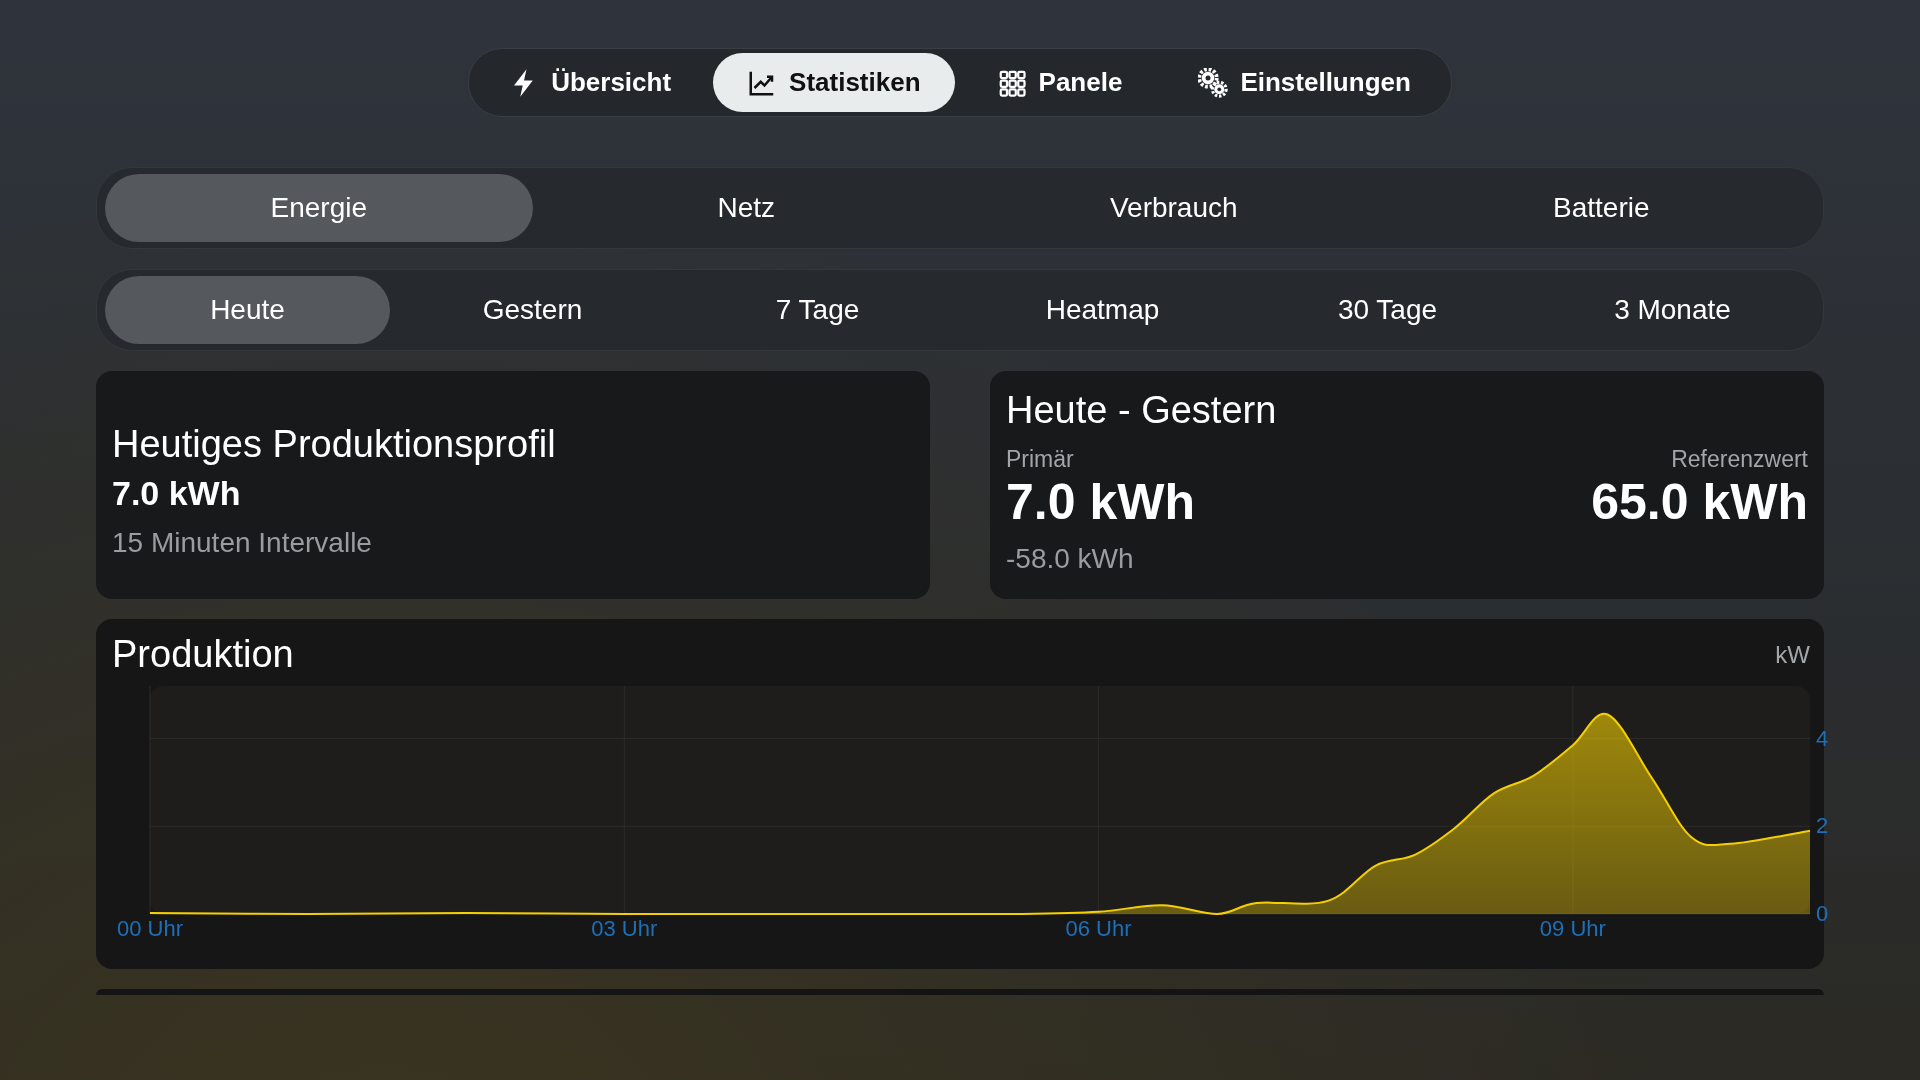 The width and height of the screenshot is (1920, 1080). What do you see at coordinates (1572, 929) in the screenshot?
I see `x-tick-label: 09 Uhr` at bounding box center [1572, 929].